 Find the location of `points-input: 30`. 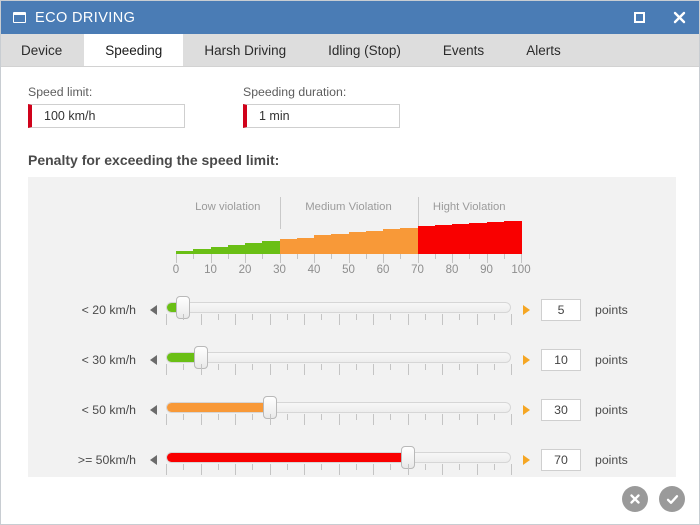

points-input: 30 is located at coordinates (561, 410).